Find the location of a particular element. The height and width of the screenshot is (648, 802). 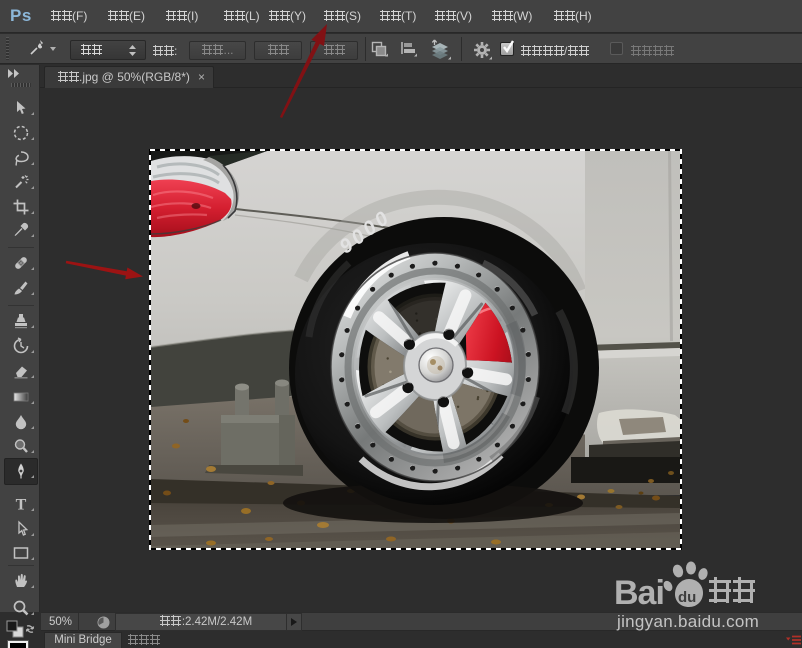

svg-text: T is located at coordinates (21, 505).